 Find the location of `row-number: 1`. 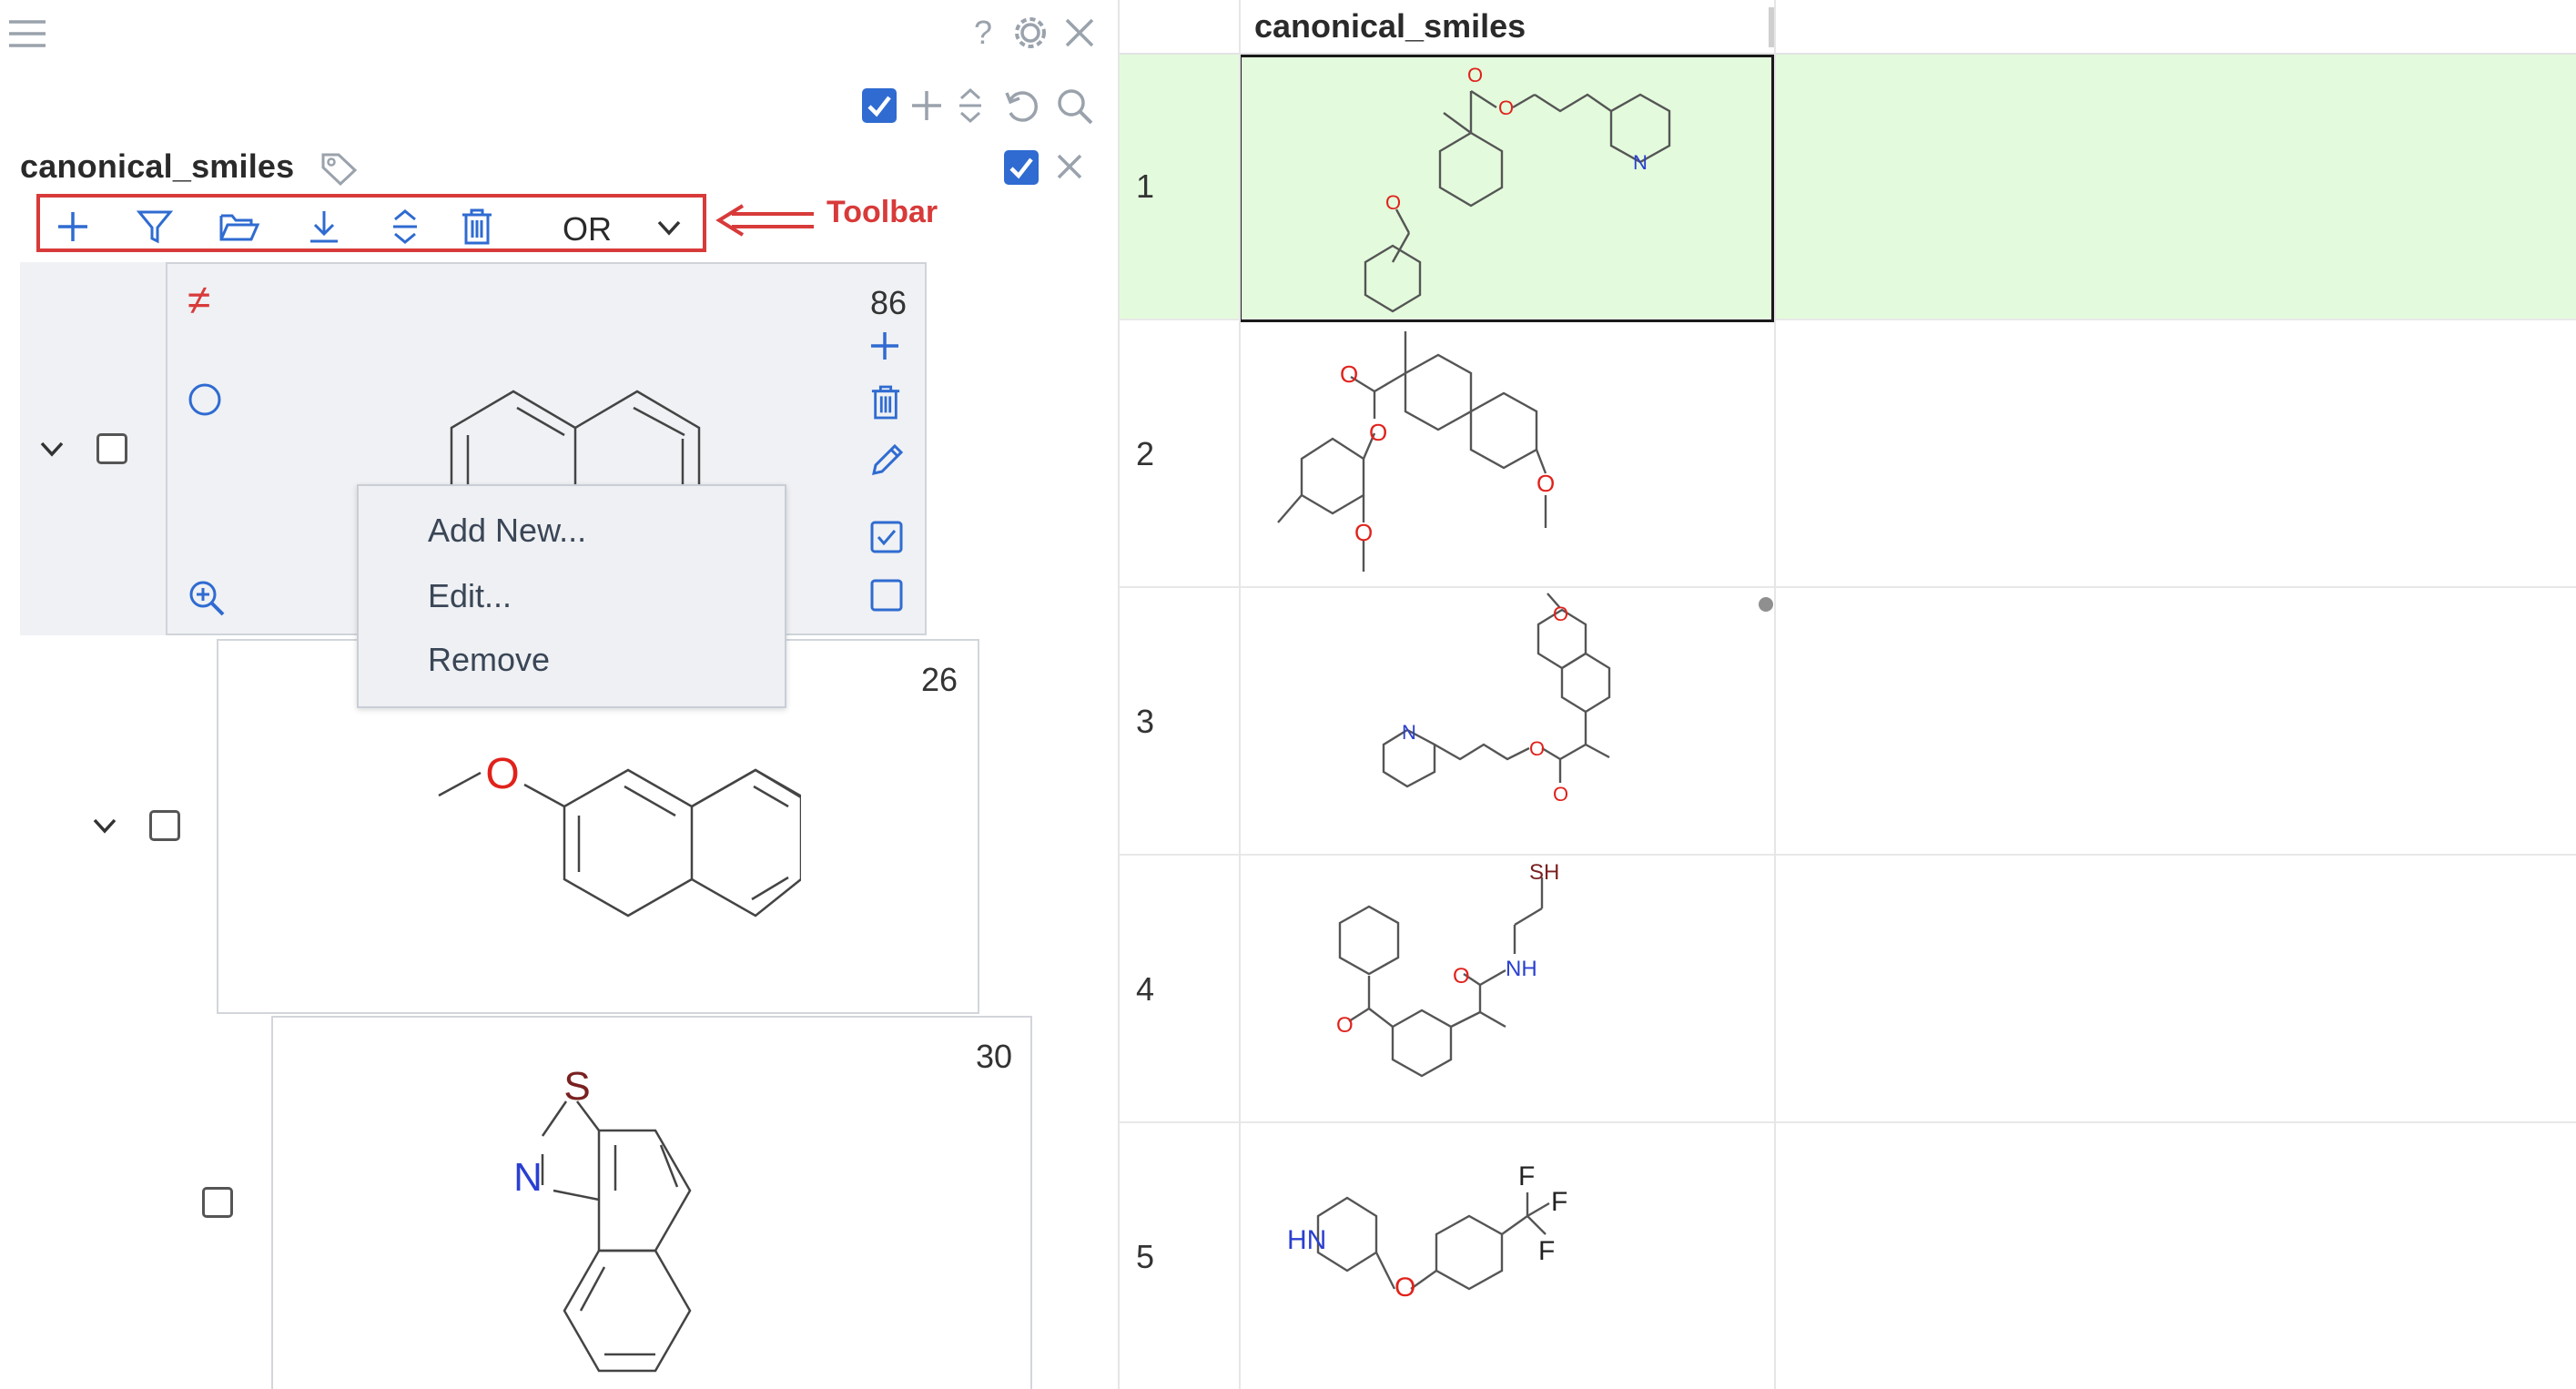

row-number: 1 is located at coordinates (1145, 186).